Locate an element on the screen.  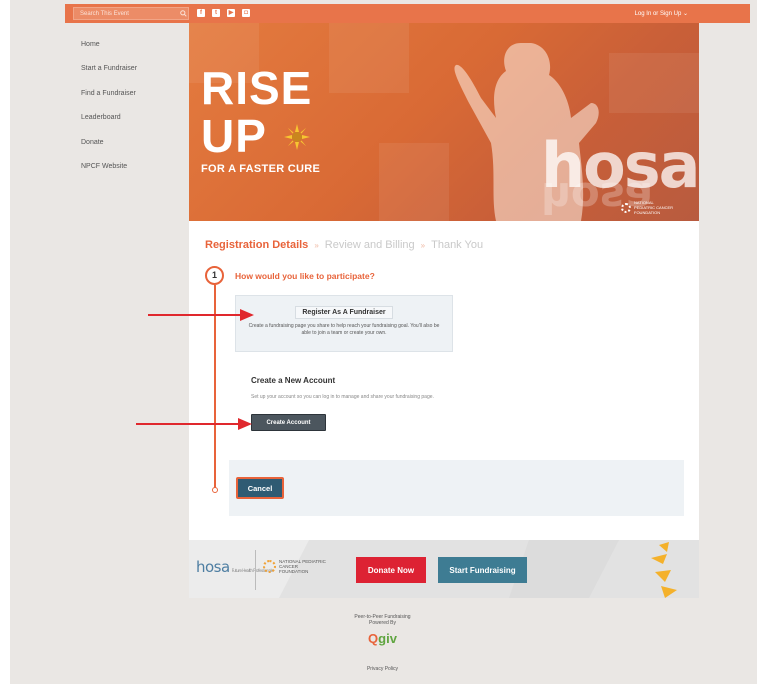
facebook-icon: f is located at coordinates (201, 13).